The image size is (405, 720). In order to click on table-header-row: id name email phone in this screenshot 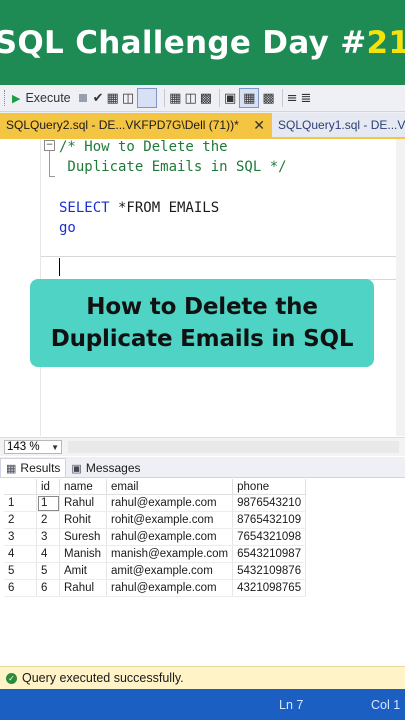, I will do `click(155, 487)`.